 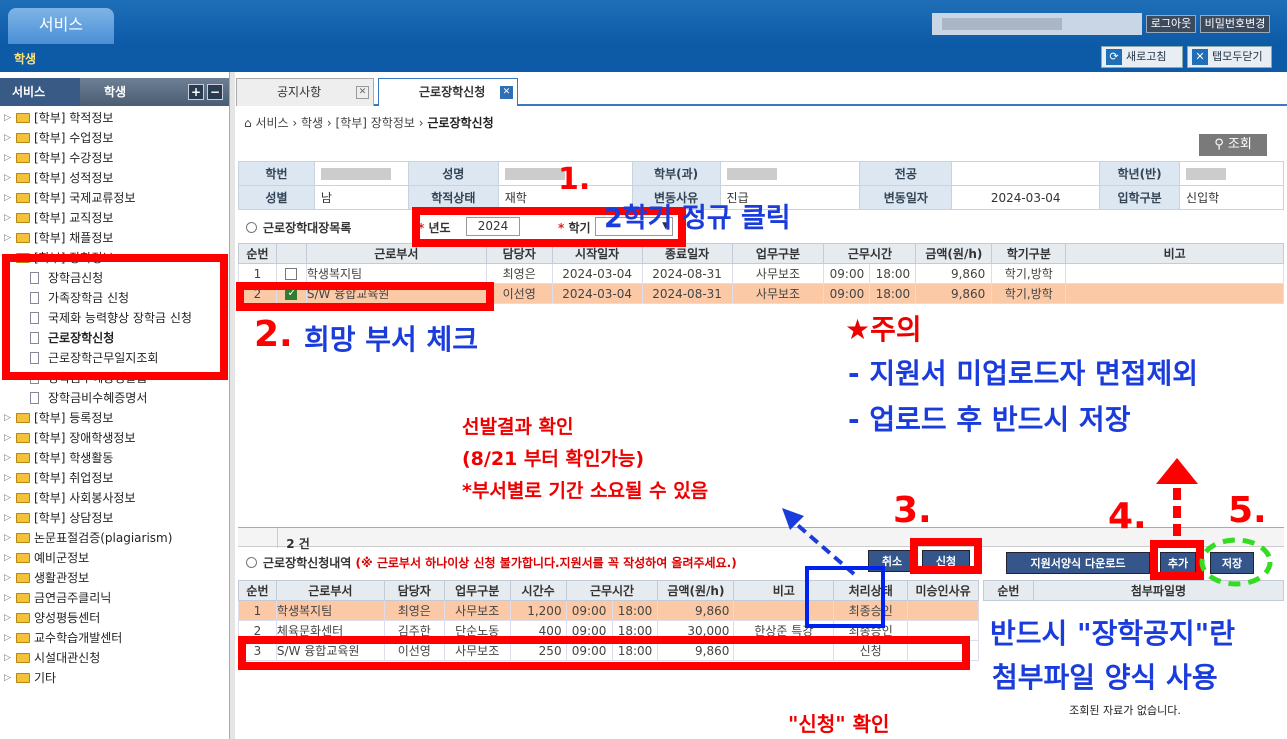 What do you see at coordinates (453, 173) in the screenshot?
I see `label-name: 성명` at bounding box center [453, 173].